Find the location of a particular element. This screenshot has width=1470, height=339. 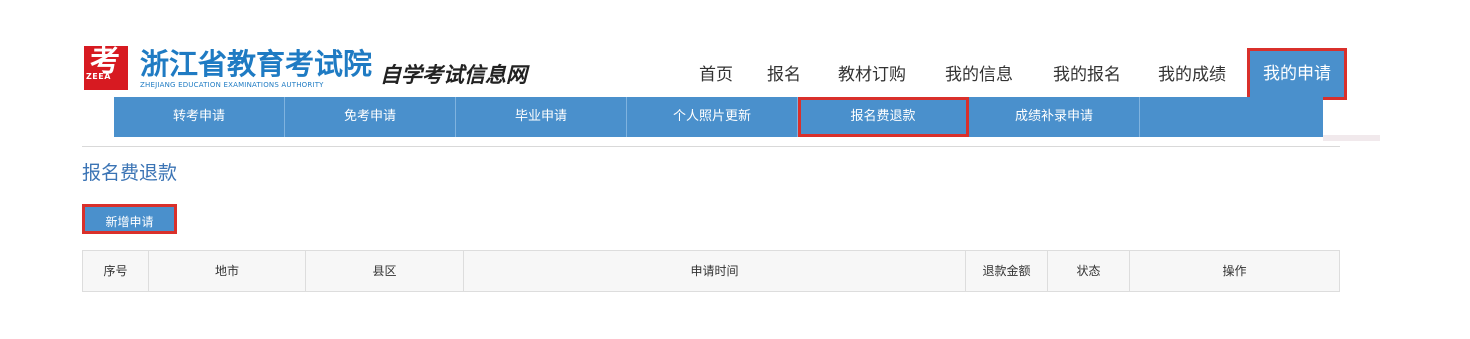

subnav-fee-refund: 报名费退款 is located at coordinates (883, 117).